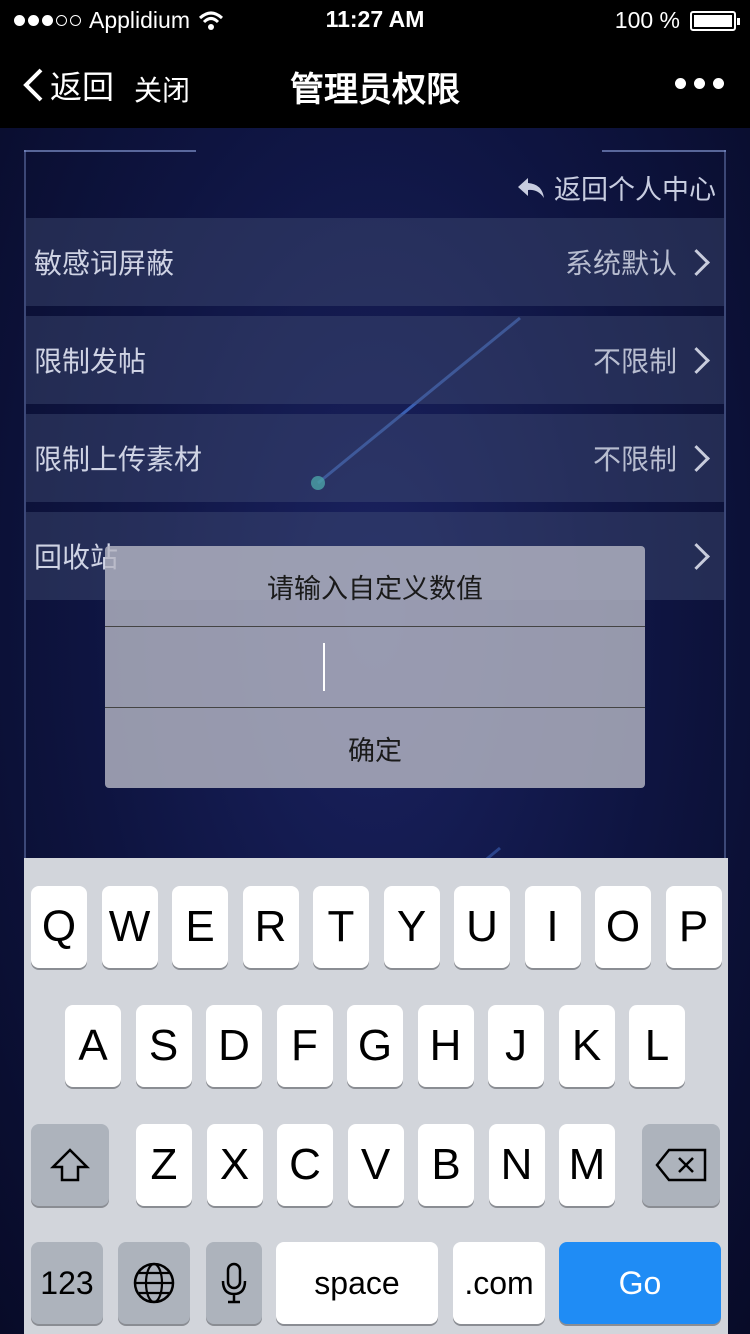 This screenshot has height=1334, width=750. Describe the element at coordinates (129, 927) in the screenshot. I see `key-w: W` at that location.